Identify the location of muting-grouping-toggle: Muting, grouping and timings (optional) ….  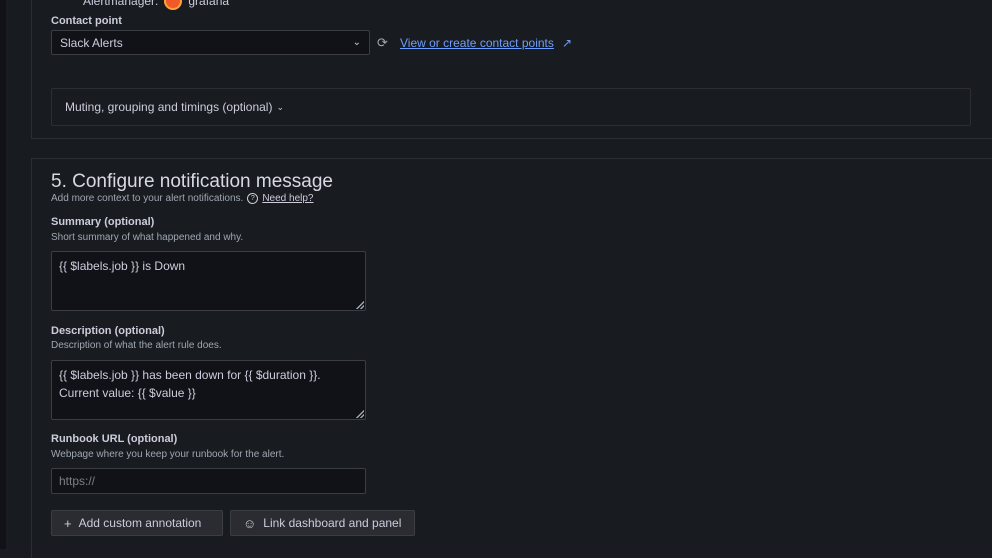
(511, 107).